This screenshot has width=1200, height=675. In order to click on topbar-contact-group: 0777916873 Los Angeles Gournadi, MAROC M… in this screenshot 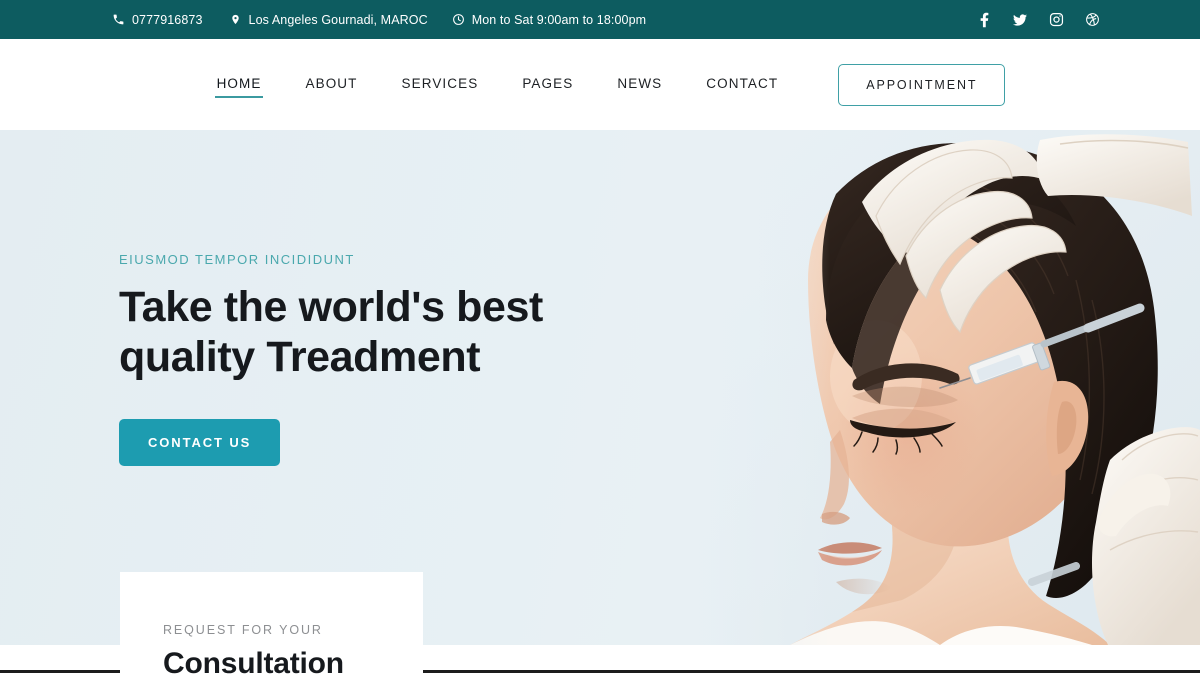, I will do `click(379, 20)`.